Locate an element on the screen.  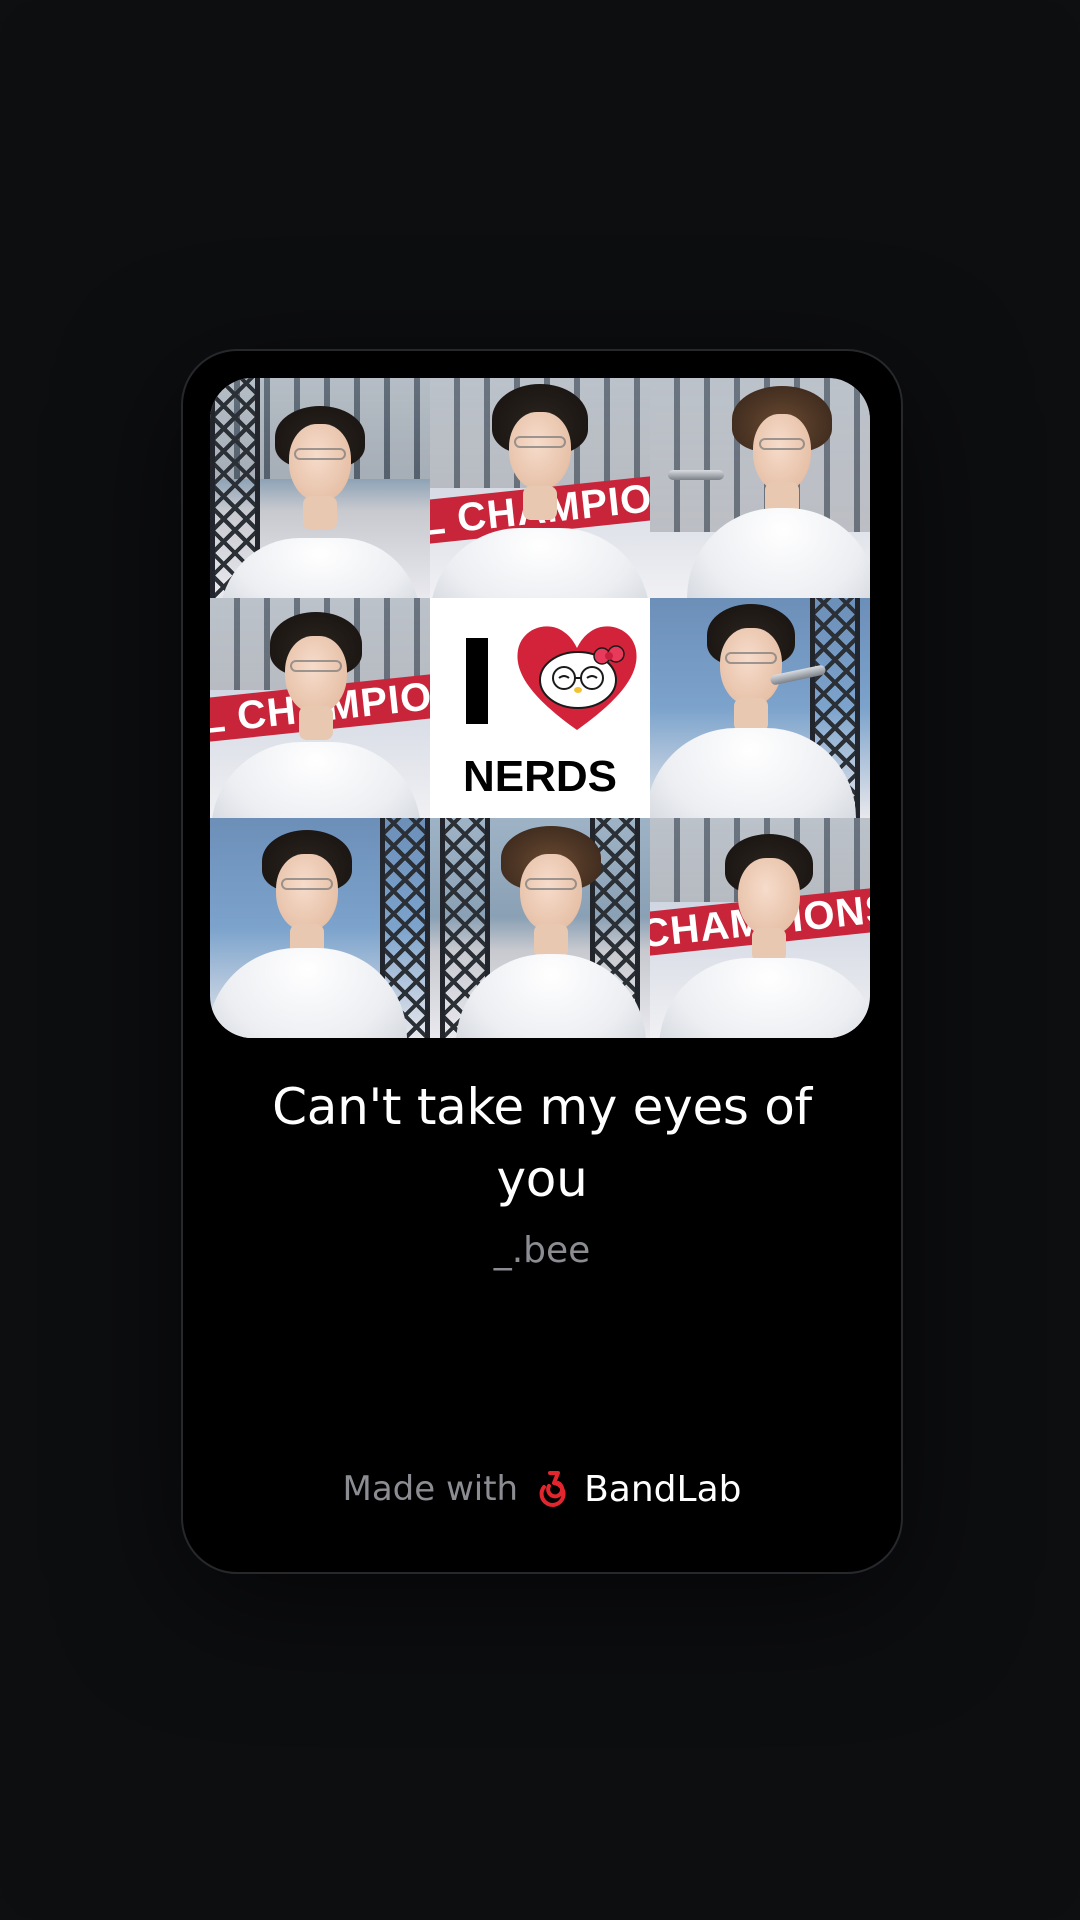
made-with-bandlab: Made with BandLab is located at coordinates (542, 1489).